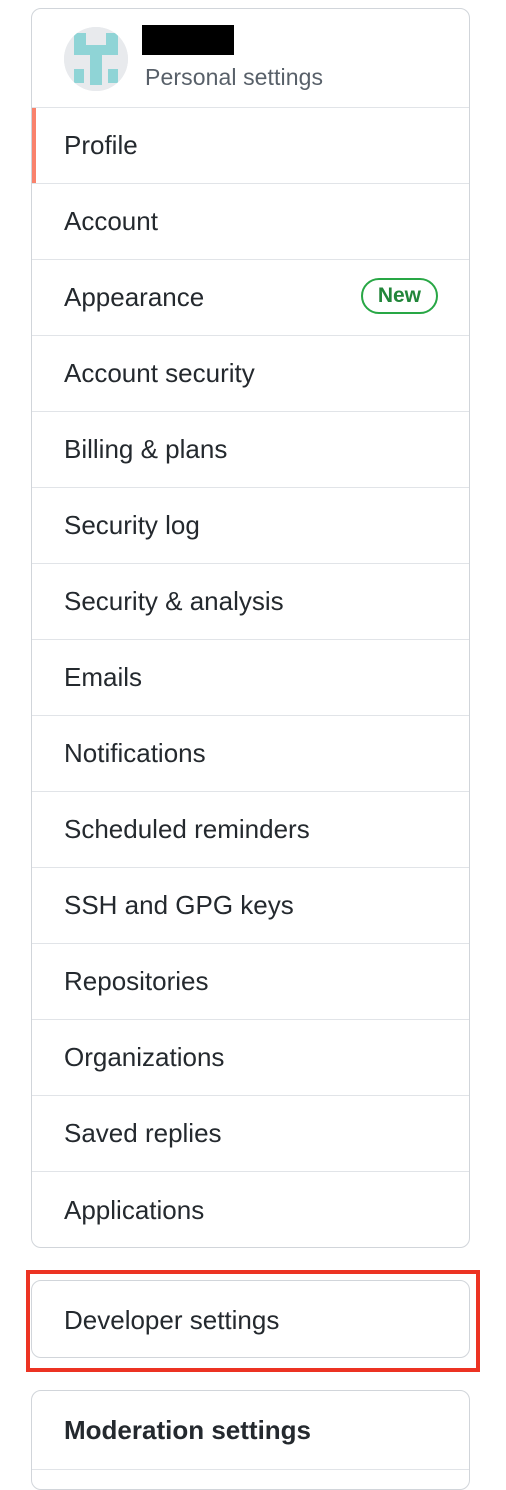 This screenshot has height=1490, width=506. What do you see at coordinates (103, 677) in the screenshot?
I see `nav-item-label: Emails` at bounding box center [103, 677].